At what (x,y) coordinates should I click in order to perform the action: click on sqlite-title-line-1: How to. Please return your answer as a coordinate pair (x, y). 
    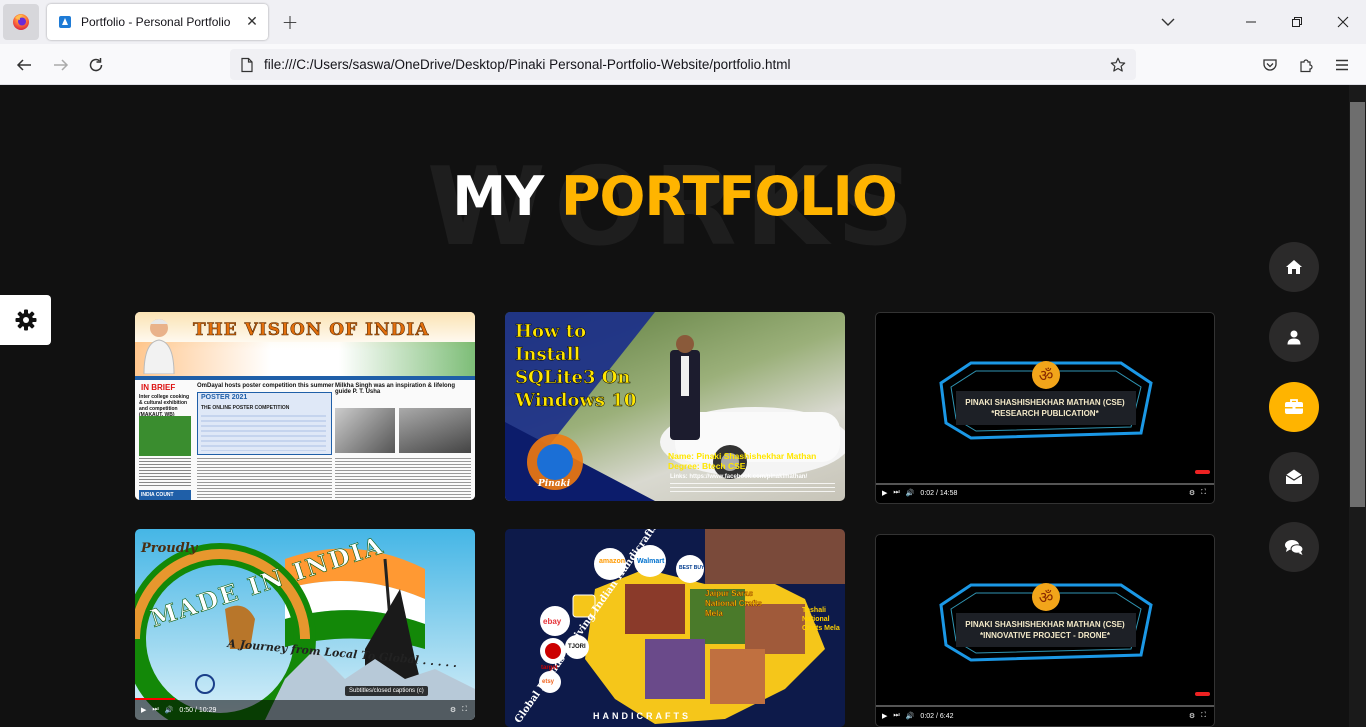
    Looking at the image, I should click on (551, 332).